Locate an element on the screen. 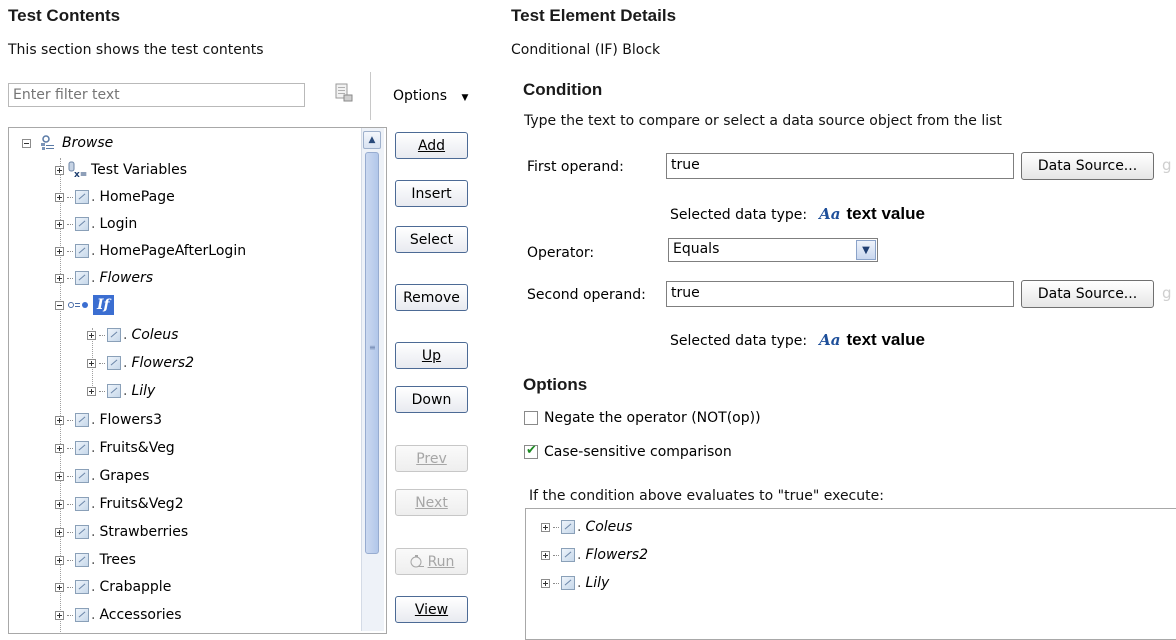  tree-item-flowers2: . Flowers2 is located at coordinates (140, 363).